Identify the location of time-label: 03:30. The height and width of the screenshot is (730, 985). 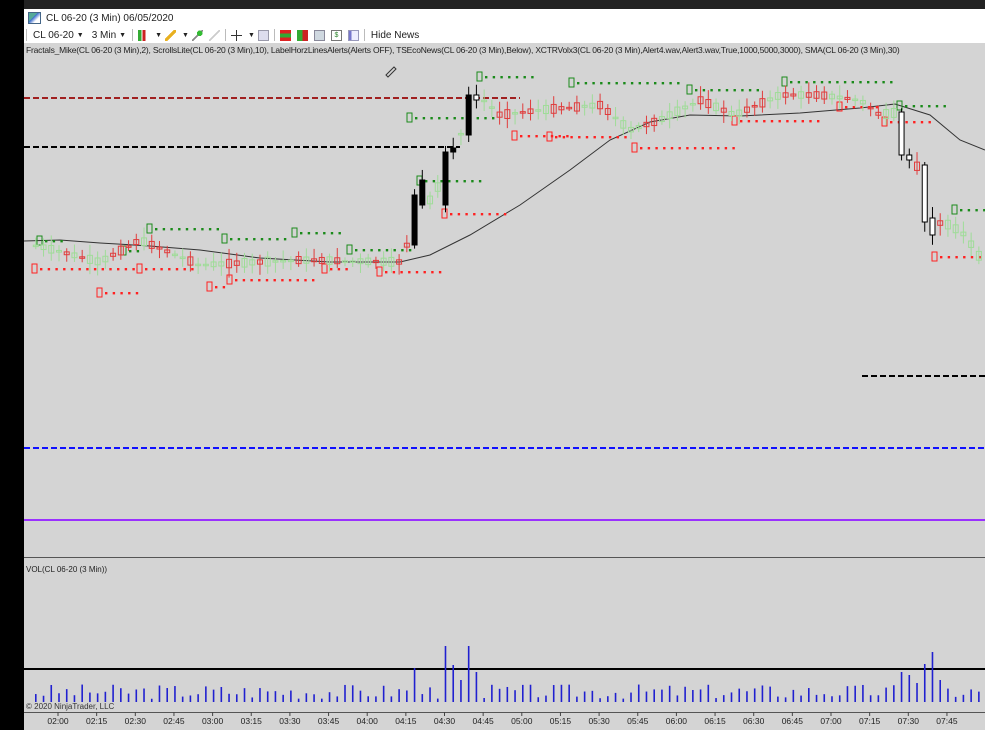
(290, 721).